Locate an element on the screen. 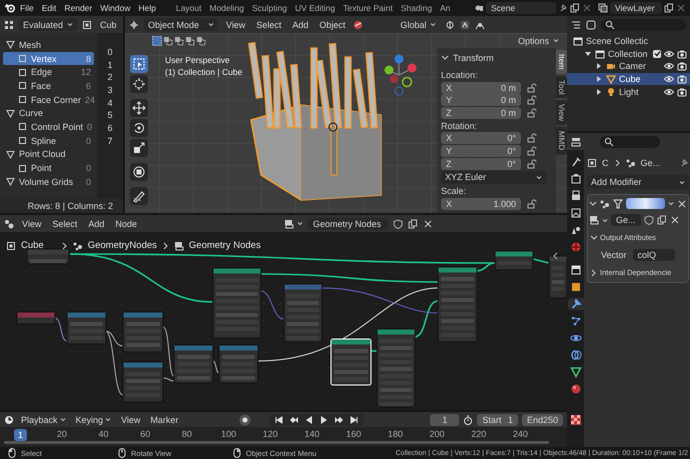 The width and height of the screenshot is (690, 459). workspace-tab: An is located at coordinates (445, 8).